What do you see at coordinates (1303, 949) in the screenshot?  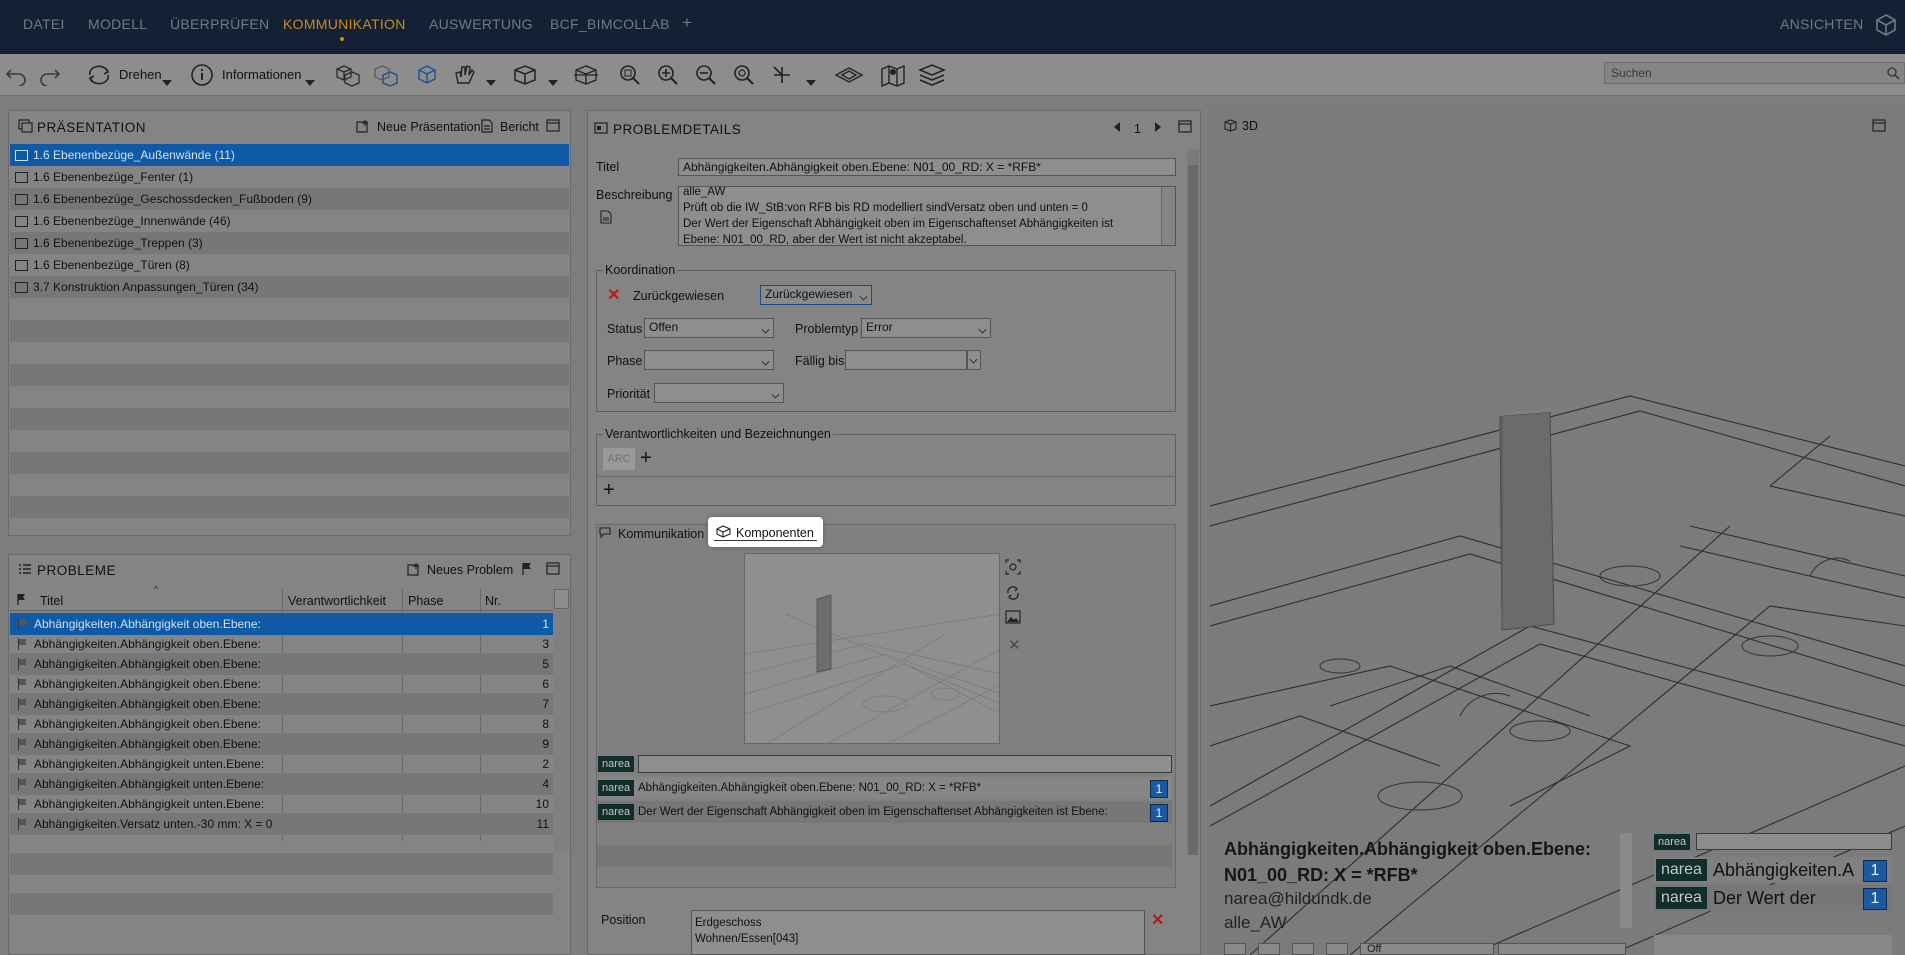 I see `zoom-in-button` at bounding box center [1303, 949].